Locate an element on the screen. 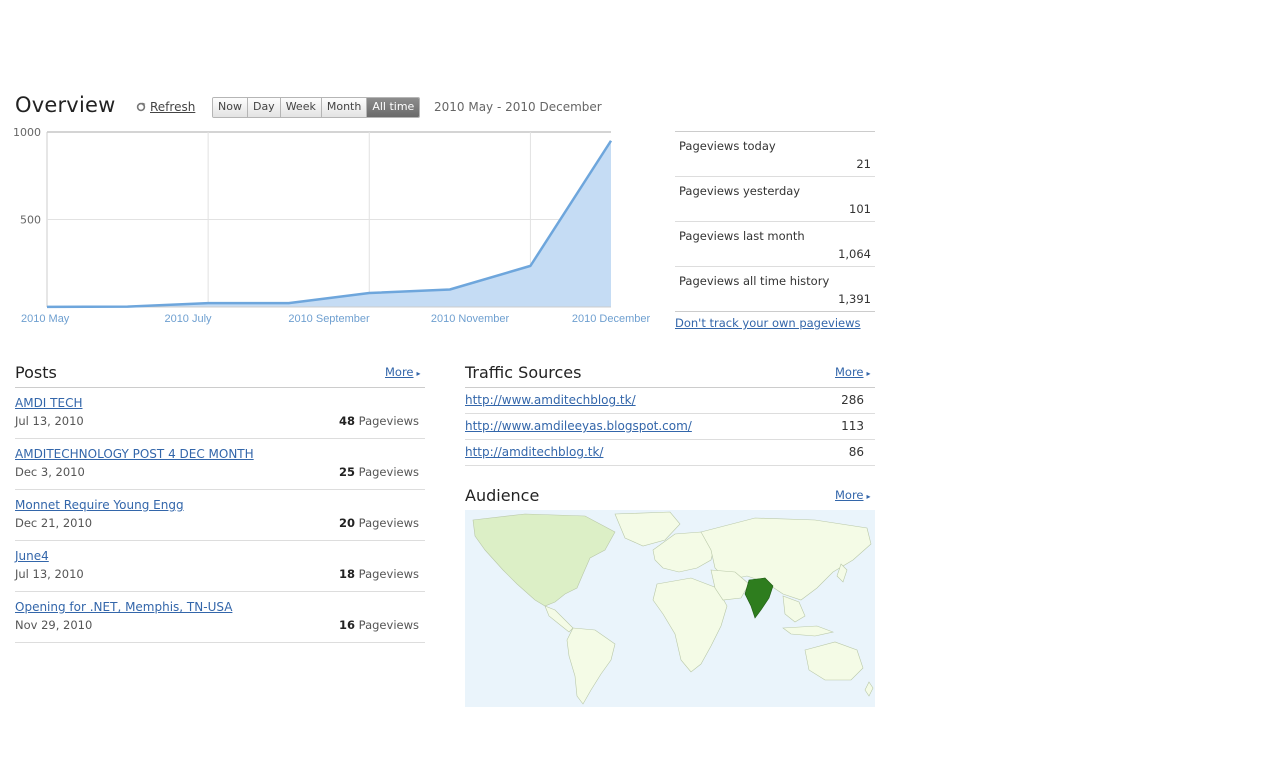 The height and width of the screenshot is (768, 1280). traffic-count: 113 is located at coordinates (852, 426).